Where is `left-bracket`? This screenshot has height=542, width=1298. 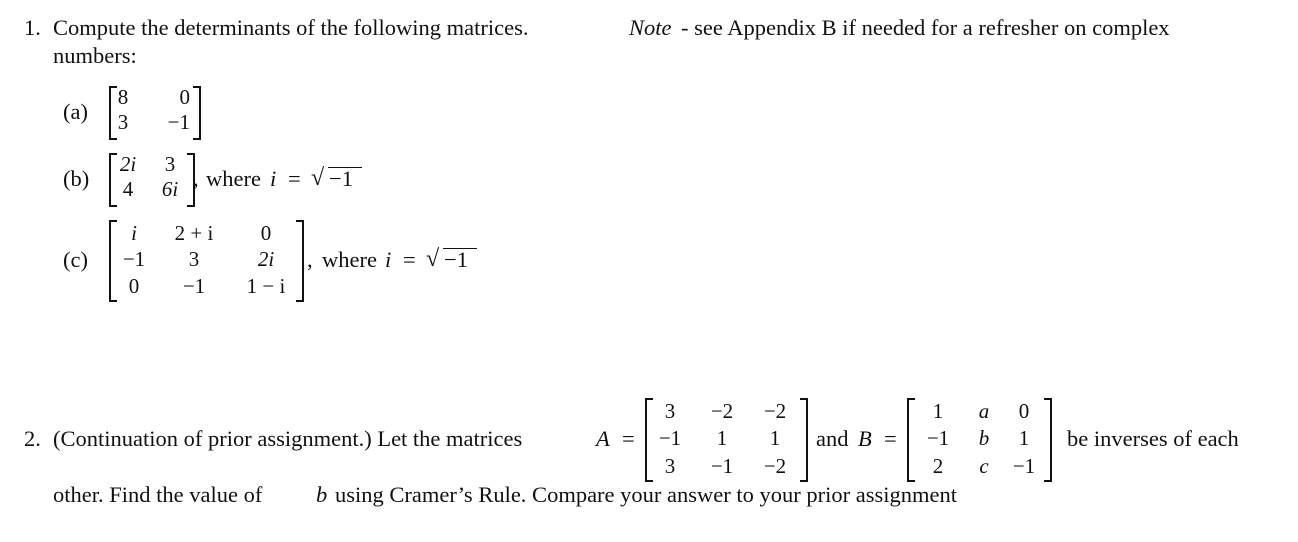 left-bracket is located at coordinates (911, 440).